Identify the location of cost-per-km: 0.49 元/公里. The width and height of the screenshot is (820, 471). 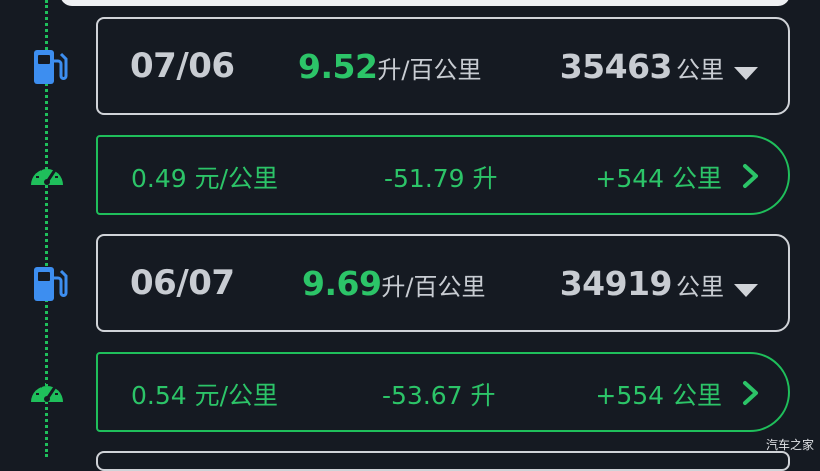
(205, 178).